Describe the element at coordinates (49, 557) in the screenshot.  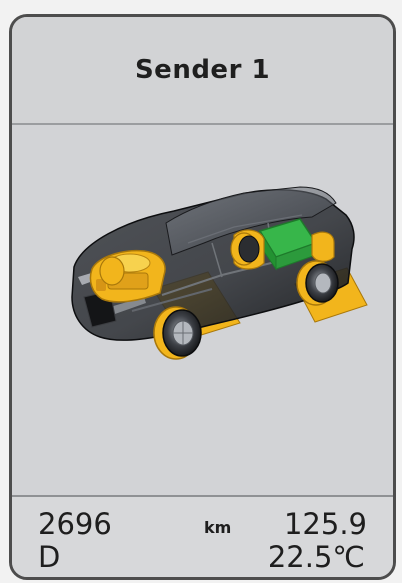
I see `gear-indicator: D` at that location.